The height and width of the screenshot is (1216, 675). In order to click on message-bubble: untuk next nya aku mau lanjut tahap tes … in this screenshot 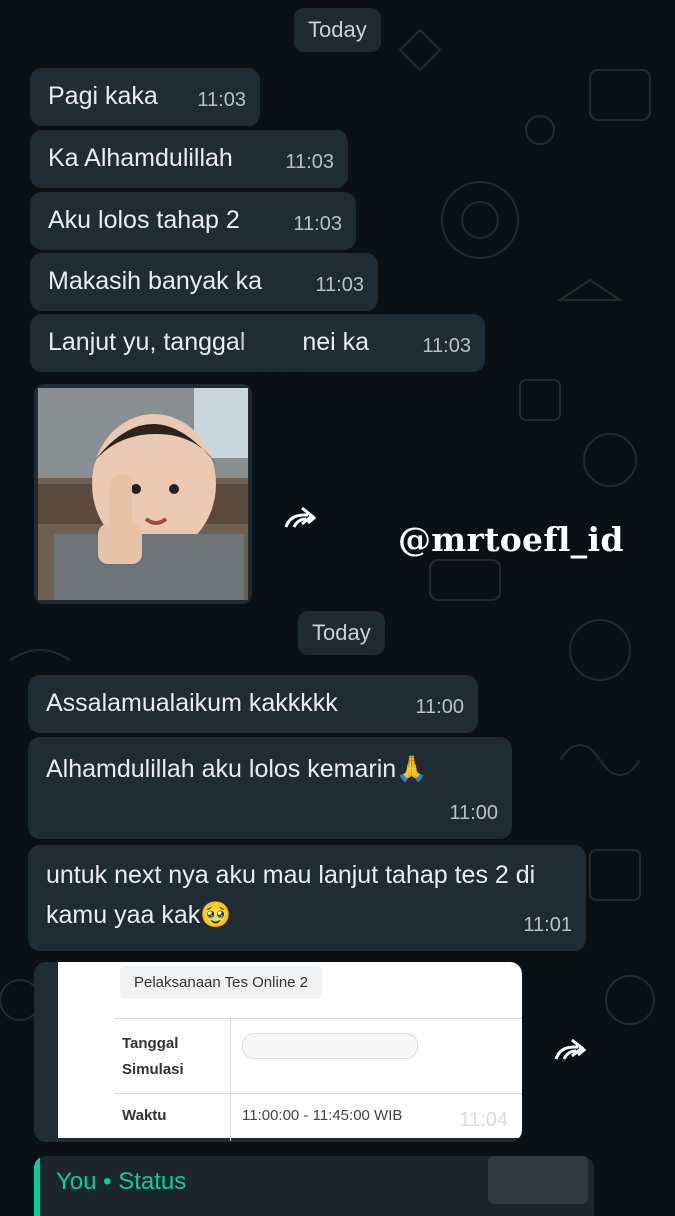, I will do `click(307, 898)`.